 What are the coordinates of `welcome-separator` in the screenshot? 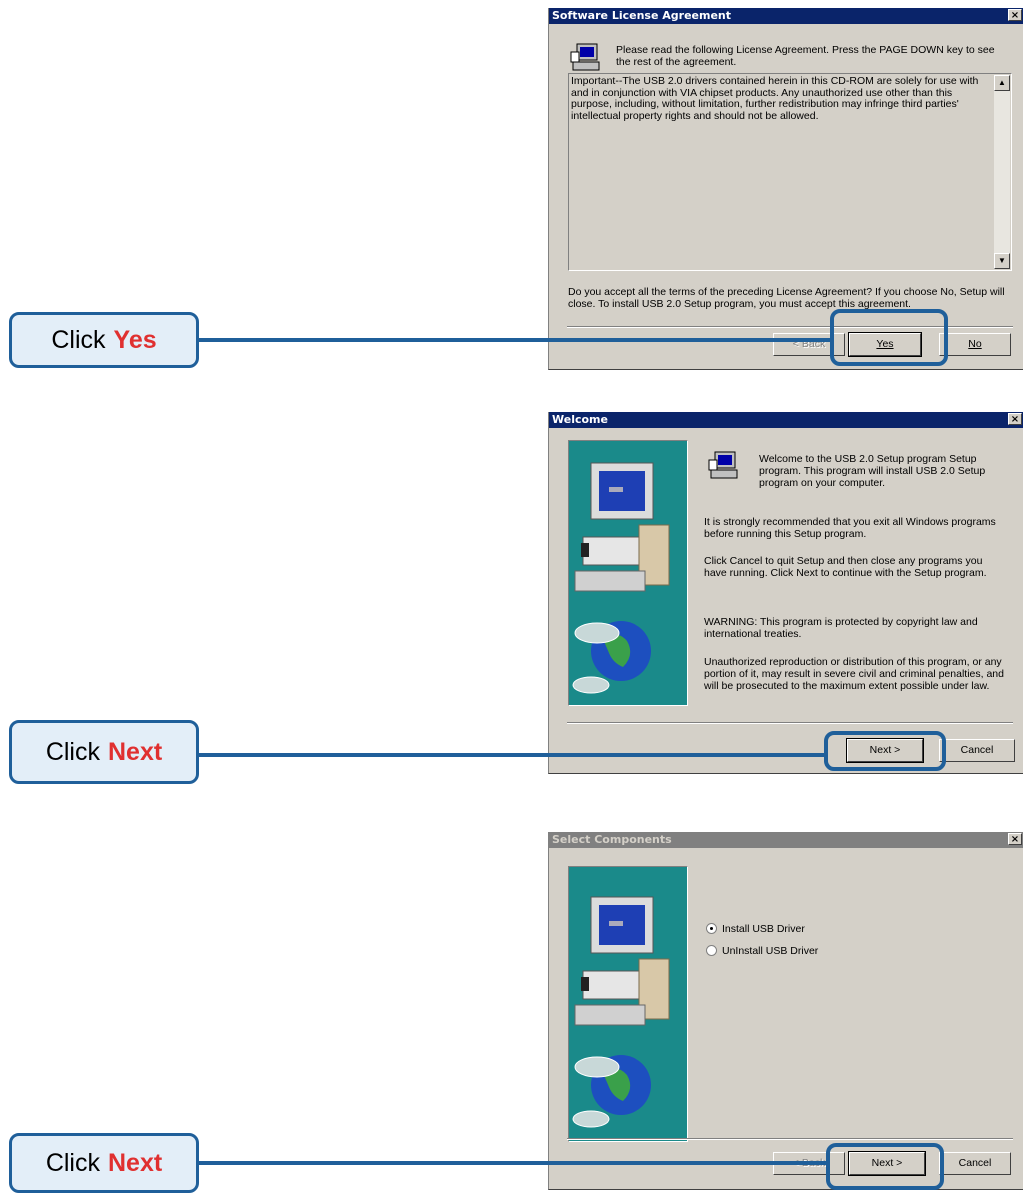 It's located at (790, 723).